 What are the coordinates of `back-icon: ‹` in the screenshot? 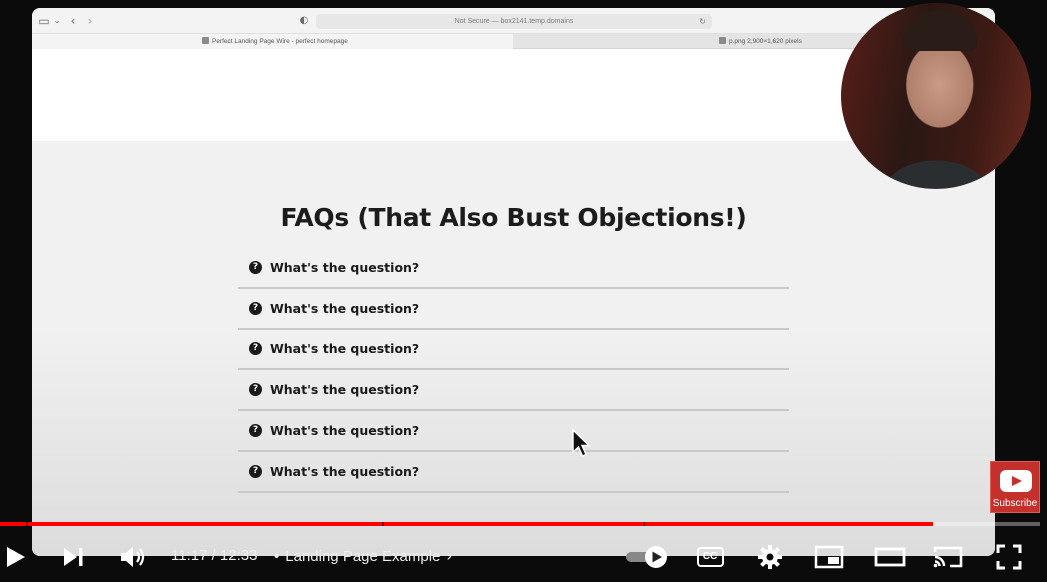 It's located at (73, 21).